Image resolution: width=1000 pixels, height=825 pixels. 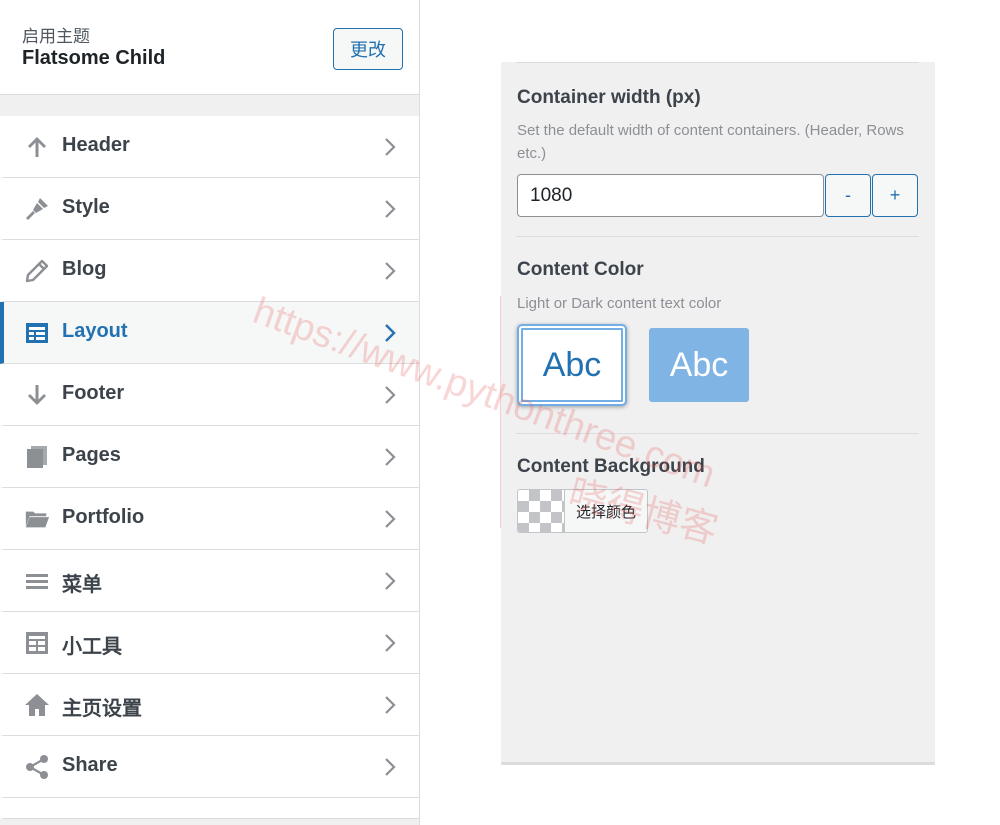 I want to click on watermark-line, so click(x=500, y=412).